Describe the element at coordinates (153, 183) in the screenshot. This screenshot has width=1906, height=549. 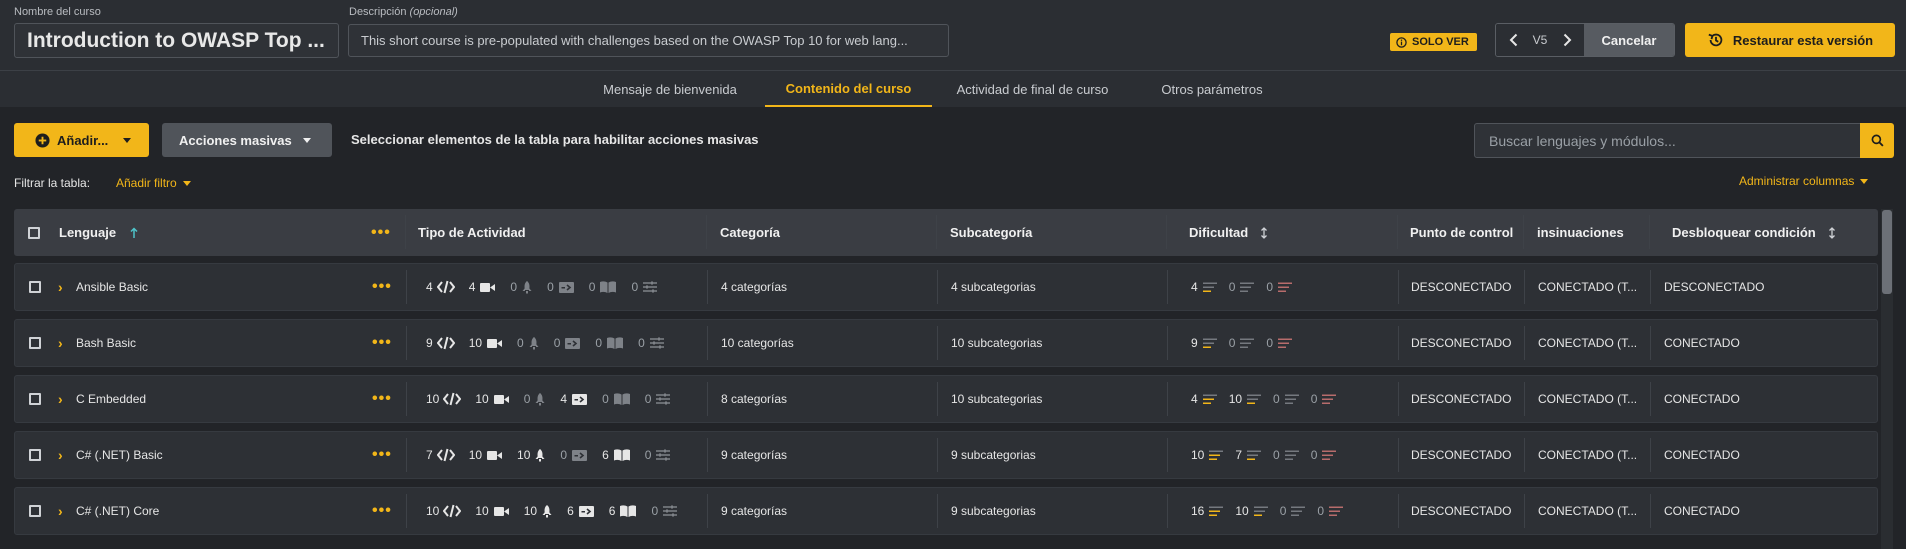
I see `add-filter-button: Añadir filtro` at that location.